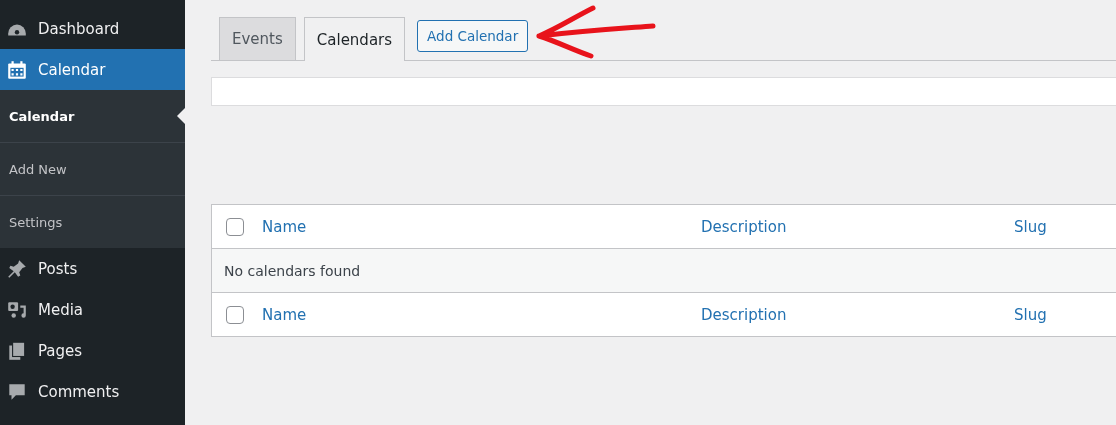 The height and width of the screenshot is (425, 1116). I want to click on column-header: Description, so click(744, 226).